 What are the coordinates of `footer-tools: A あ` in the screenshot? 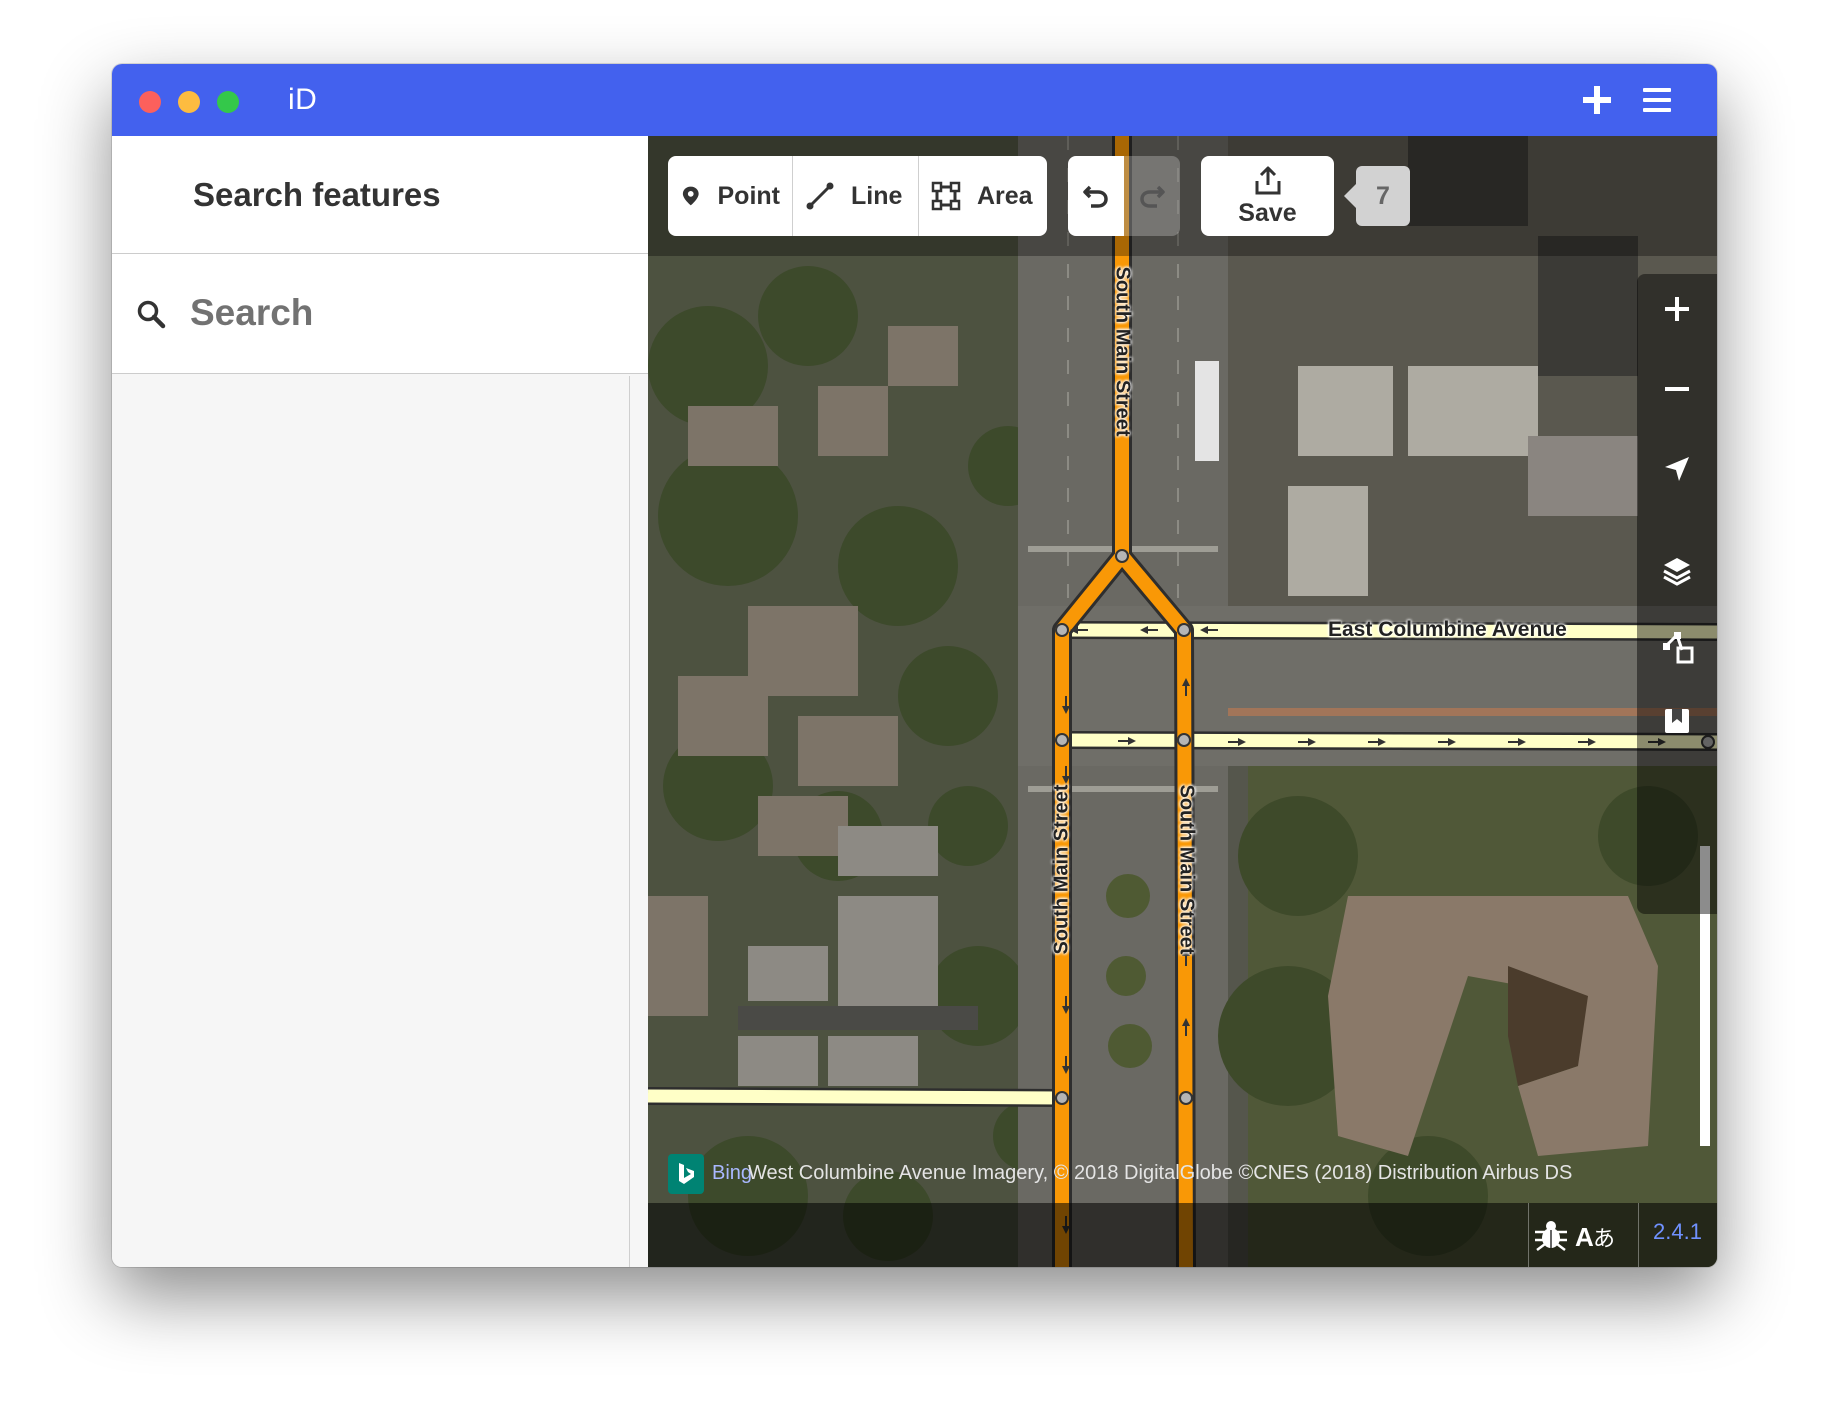 It's located at (1583, 1235).